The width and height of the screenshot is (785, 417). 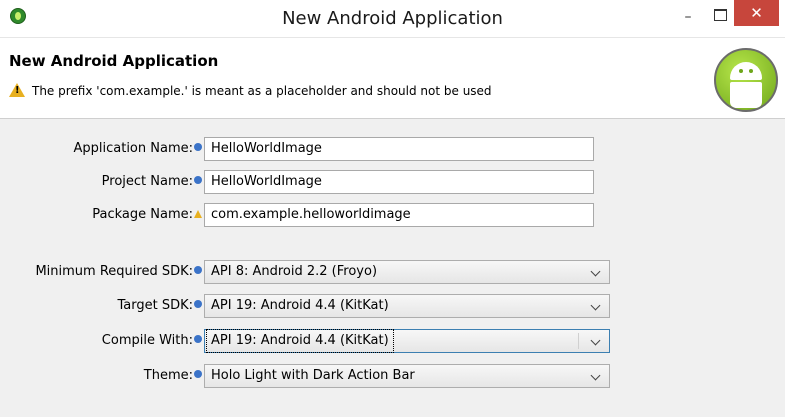 I want to click on package-name-field: com.example.helloworldimage, so click(x=399, y=215).